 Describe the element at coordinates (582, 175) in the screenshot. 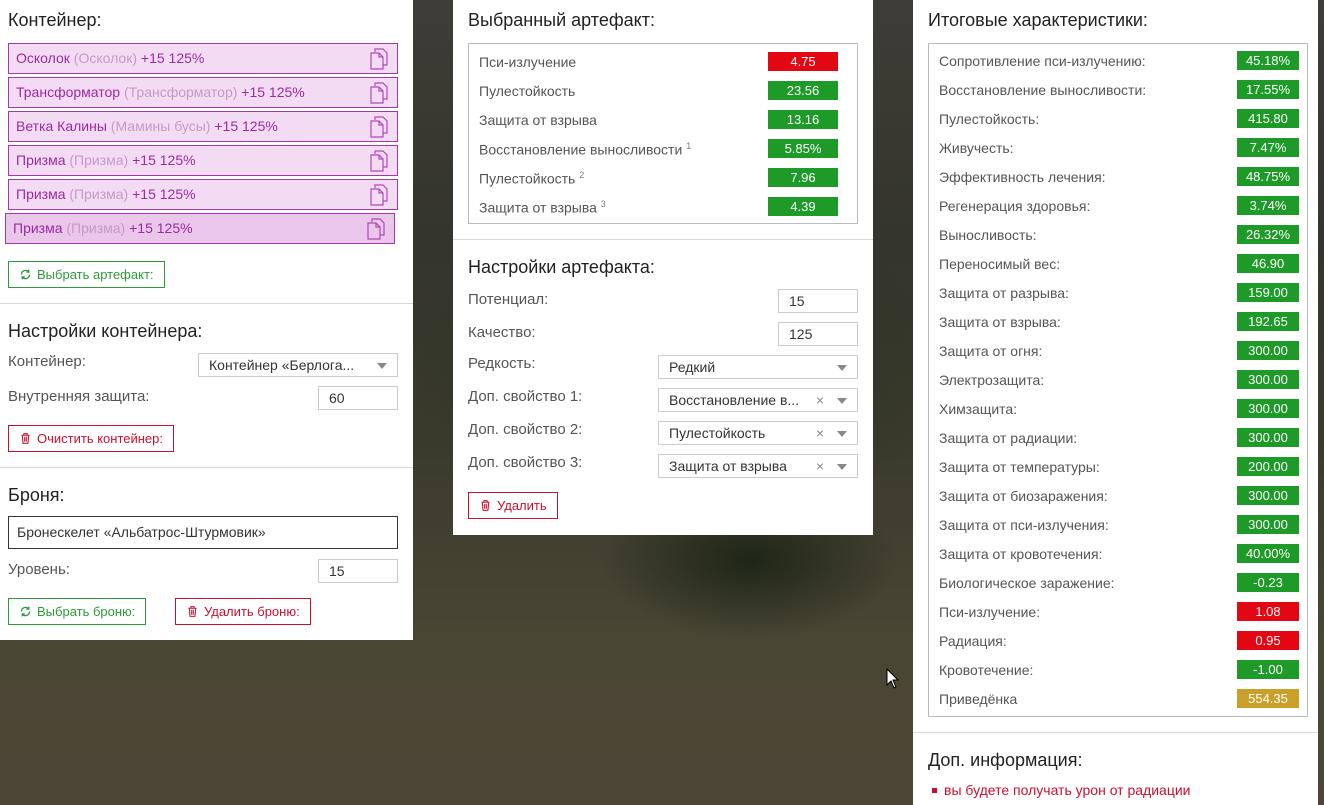

I see `stat-footnote: 2` at that location.